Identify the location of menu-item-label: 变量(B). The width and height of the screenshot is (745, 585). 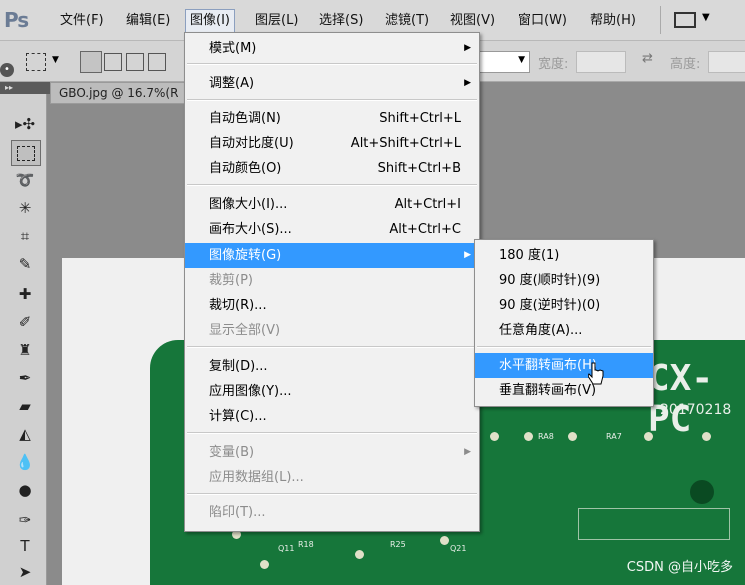
(232, 452).